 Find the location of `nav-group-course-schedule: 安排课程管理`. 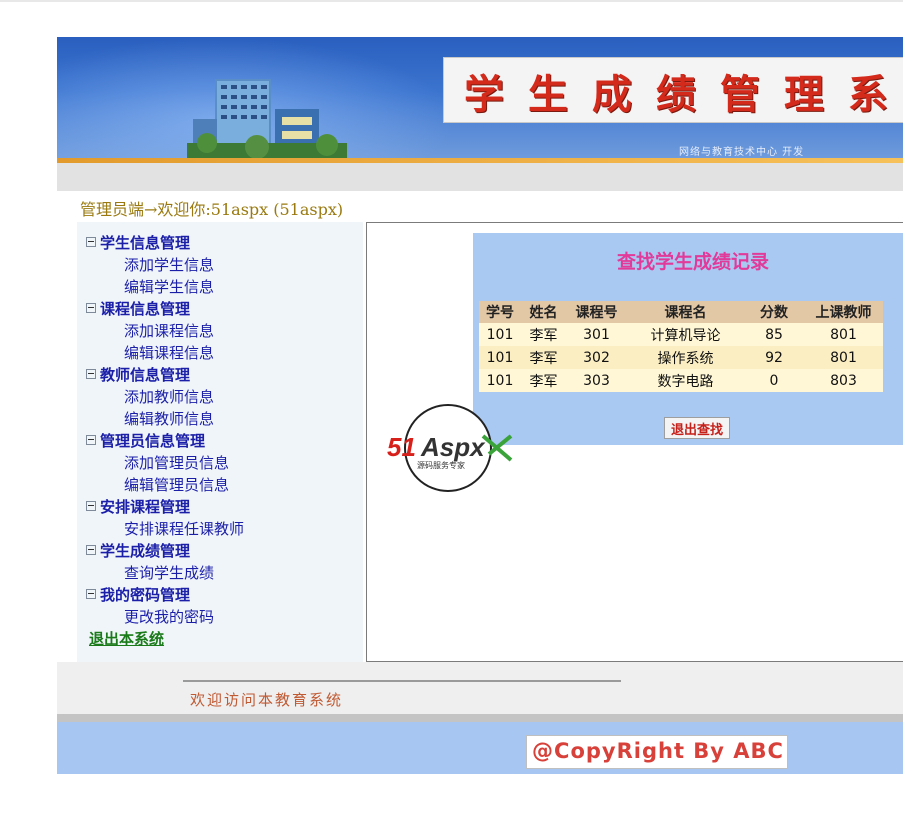

nav-group-course-schedule: 安排课程管理 is located at coordinates (224, 507).